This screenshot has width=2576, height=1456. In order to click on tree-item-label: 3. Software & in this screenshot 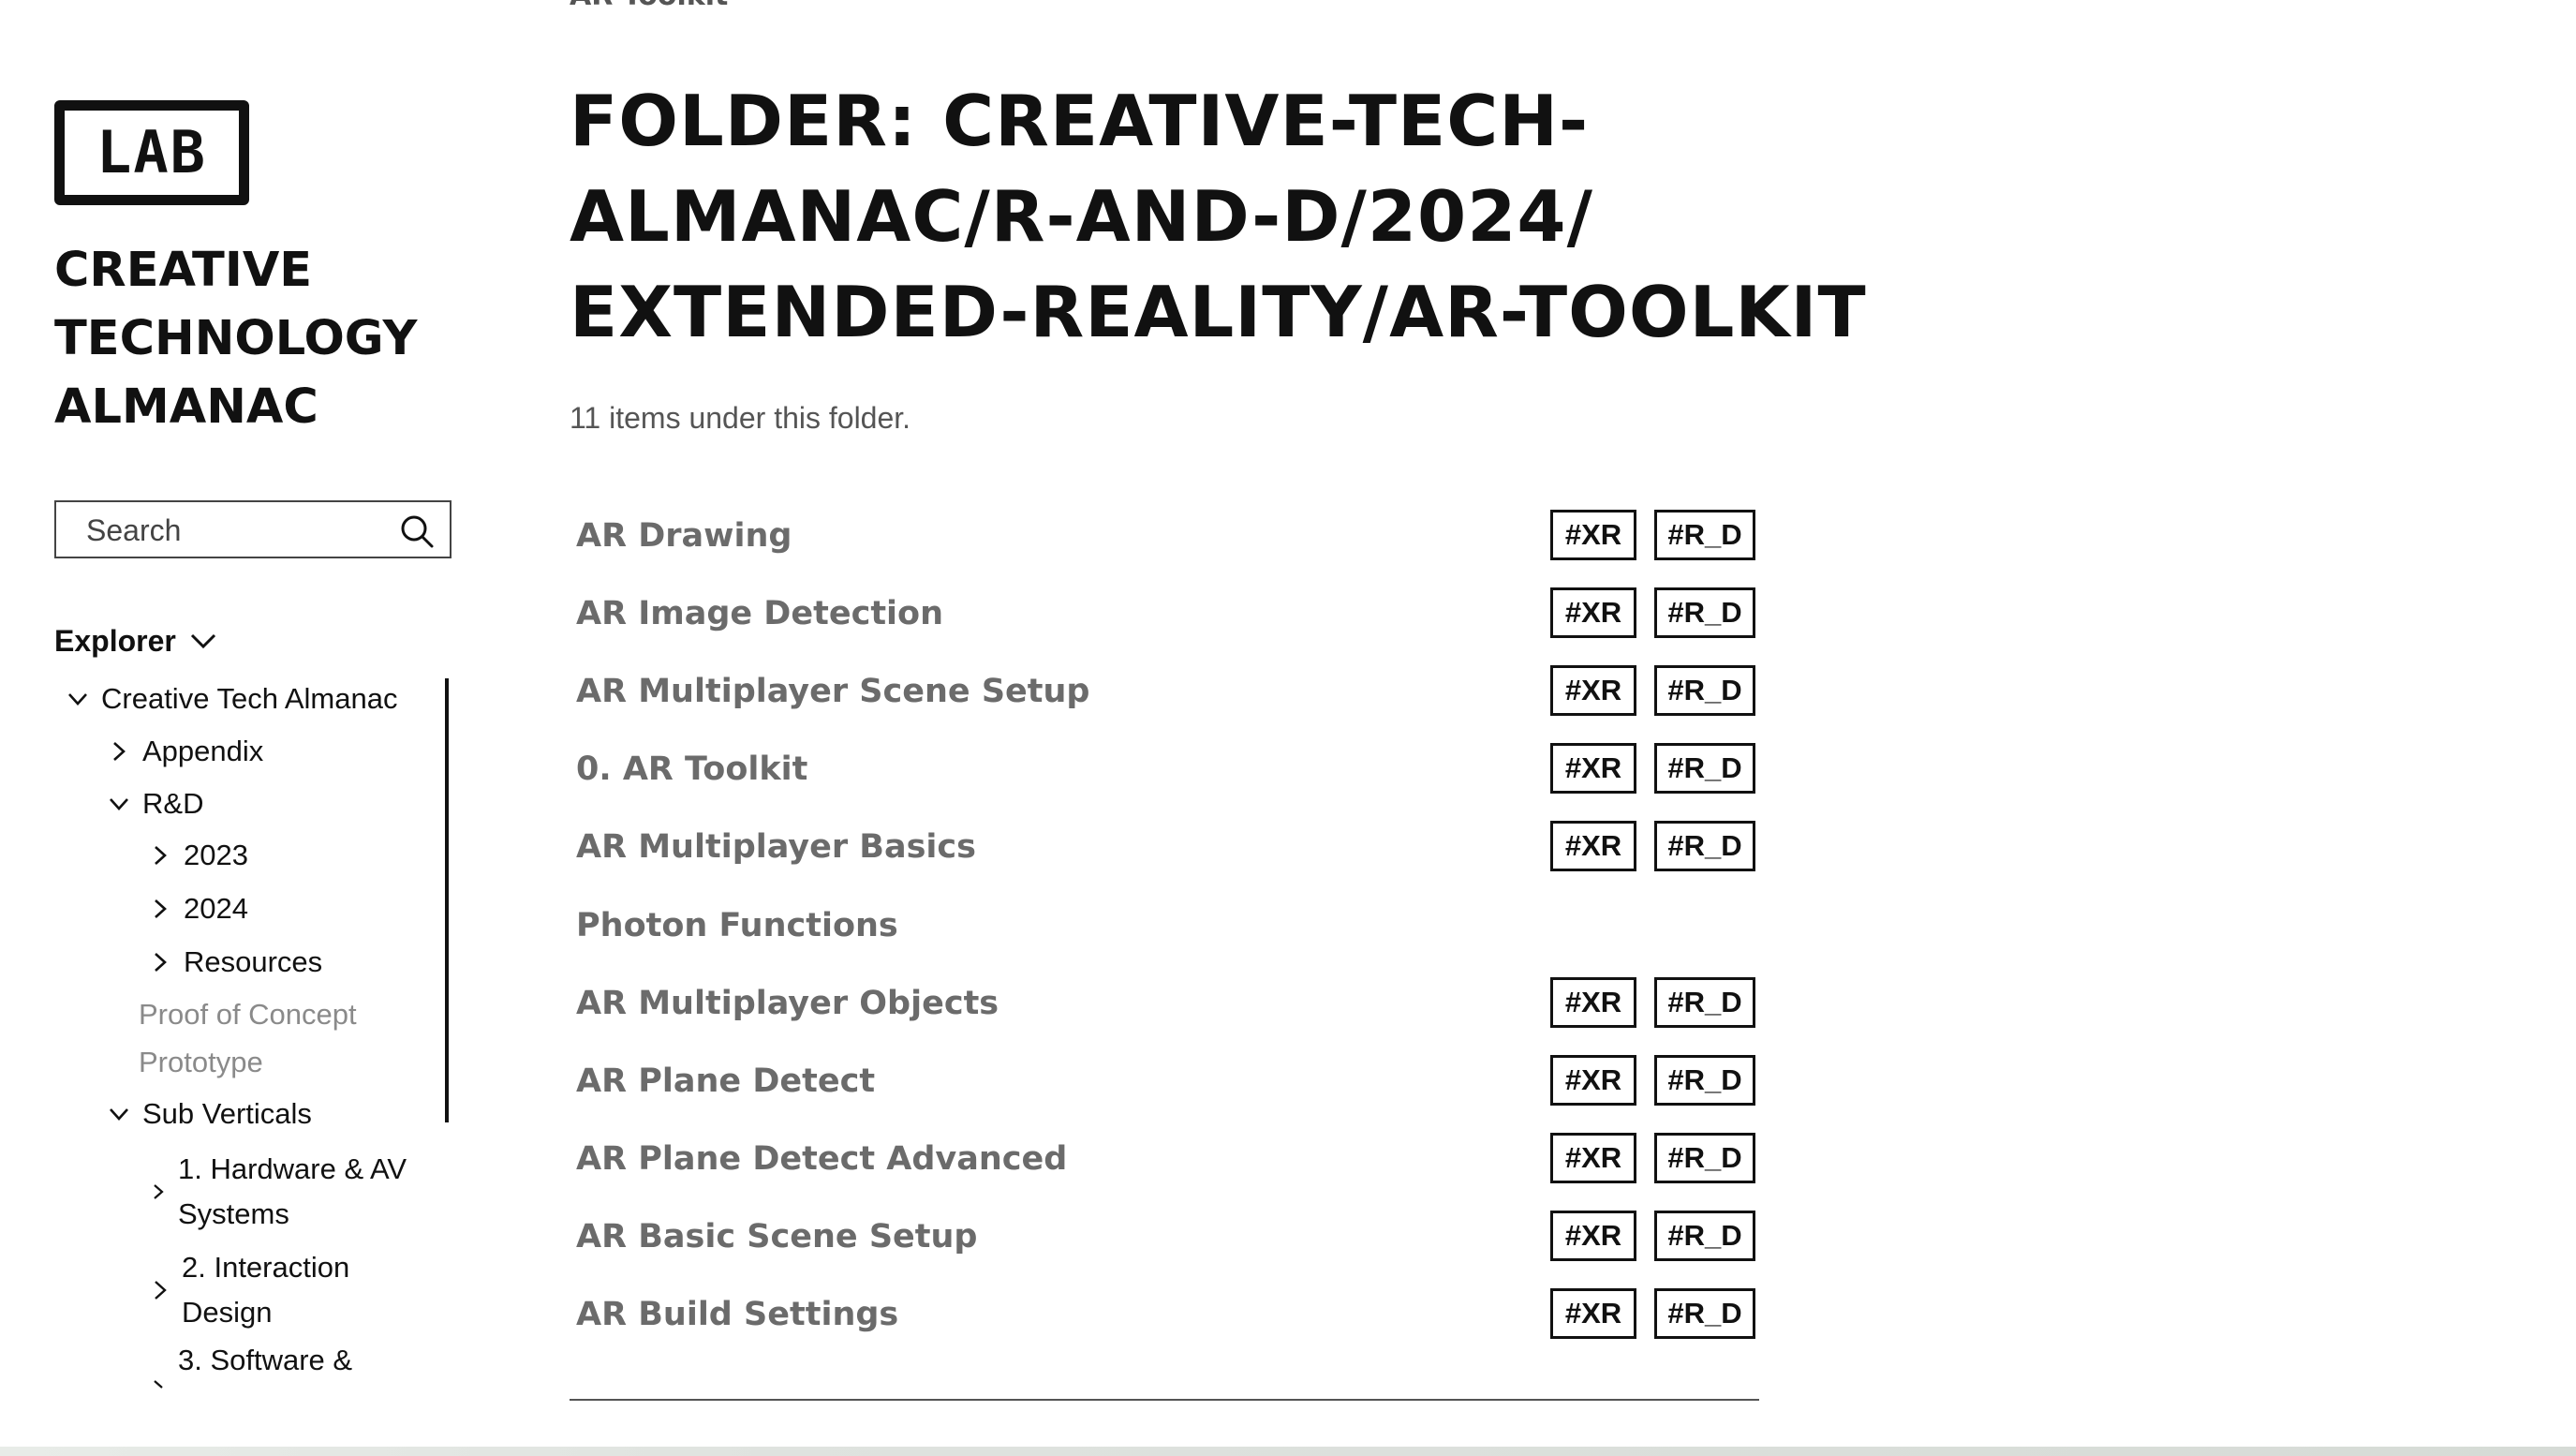, I will do `click(265, 1360)`.